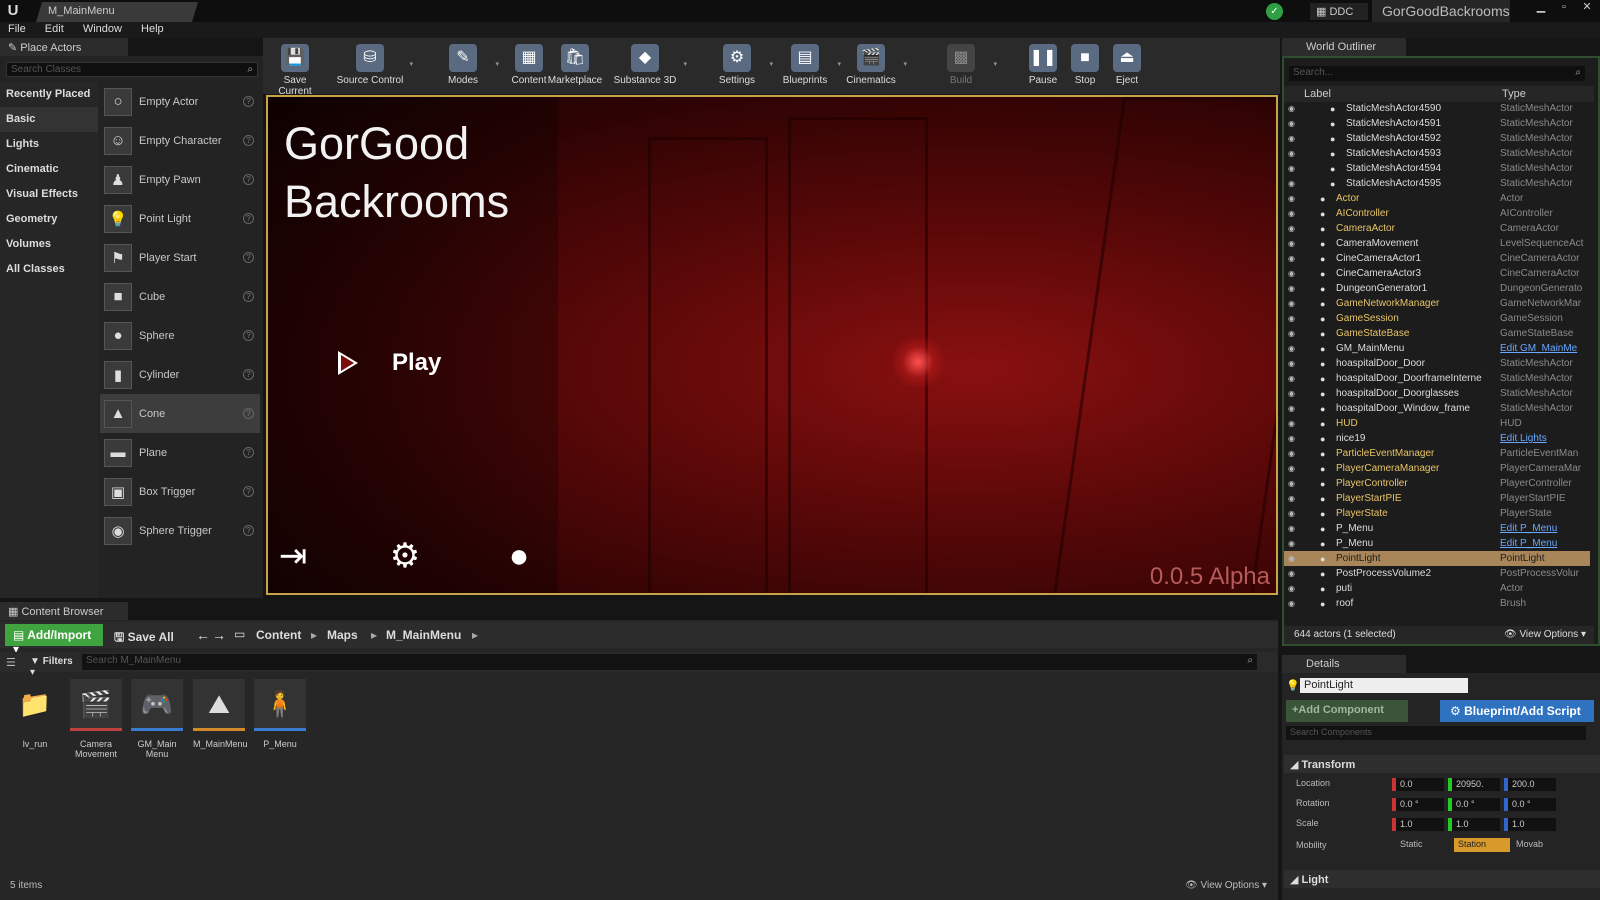 The width and height of the screenshot is (1600, 900). What do you see at coordinates (519, 556) in the screenshot?
I see `github-icon: ●` at bounding box center [519, 556].